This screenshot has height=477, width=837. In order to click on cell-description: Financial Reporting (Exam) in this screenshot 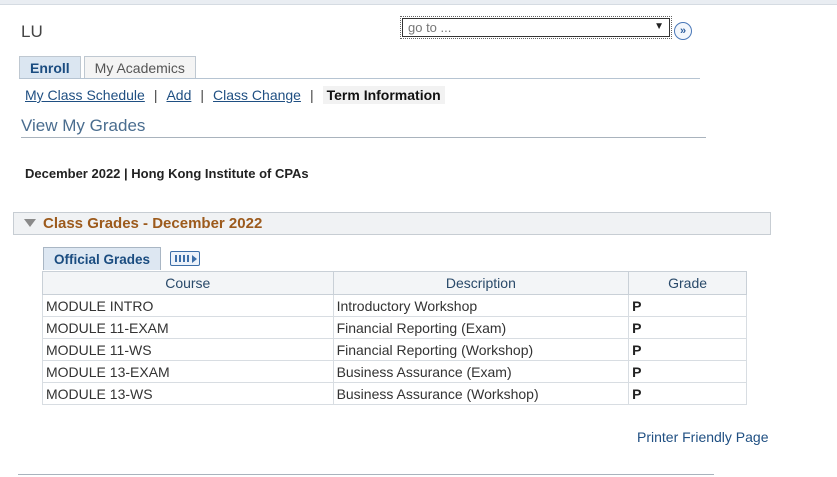, I will do `click(481, 327)`.